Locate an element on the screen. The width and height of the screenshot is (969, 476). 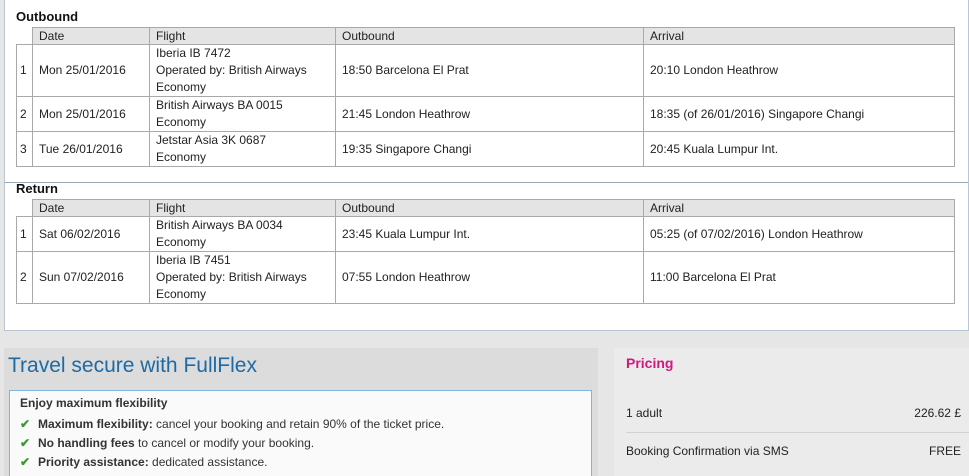
row-arrival: 20:45 Kuala Lumpur Int. is located at coordinates (799, 149).